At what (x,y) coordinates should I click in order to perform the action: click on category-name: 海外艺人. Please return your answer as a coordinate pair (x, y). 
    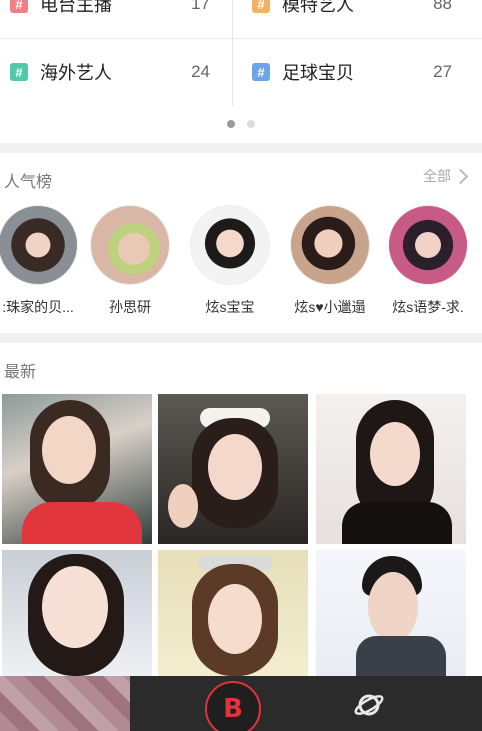
    Looking at the image, I should click on (76, 73).